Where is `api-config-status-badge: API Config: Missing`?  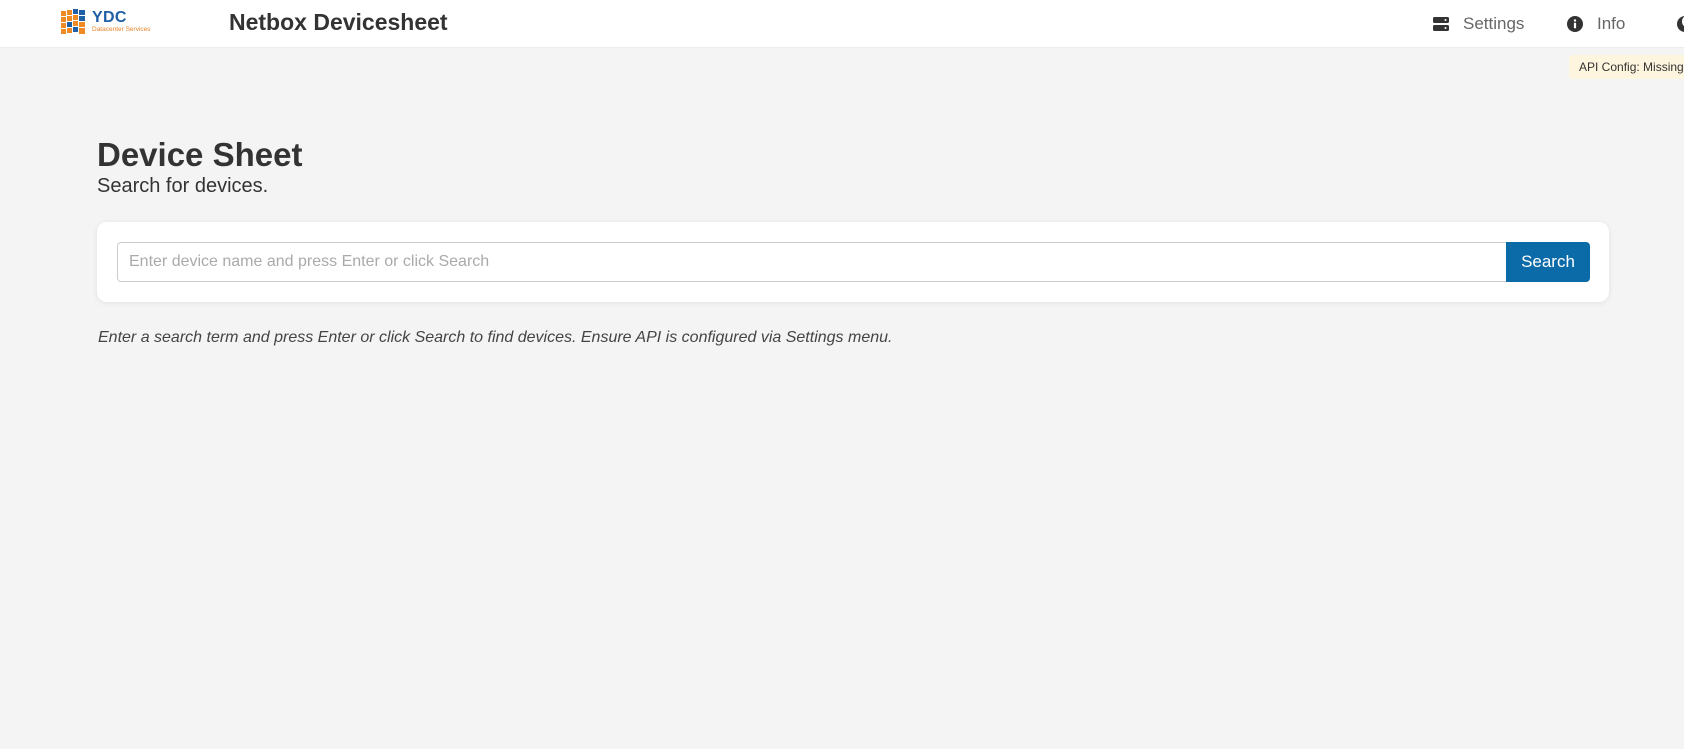
api-config-status-badge: API Config: Missing is located at coordinates (1626, 67).